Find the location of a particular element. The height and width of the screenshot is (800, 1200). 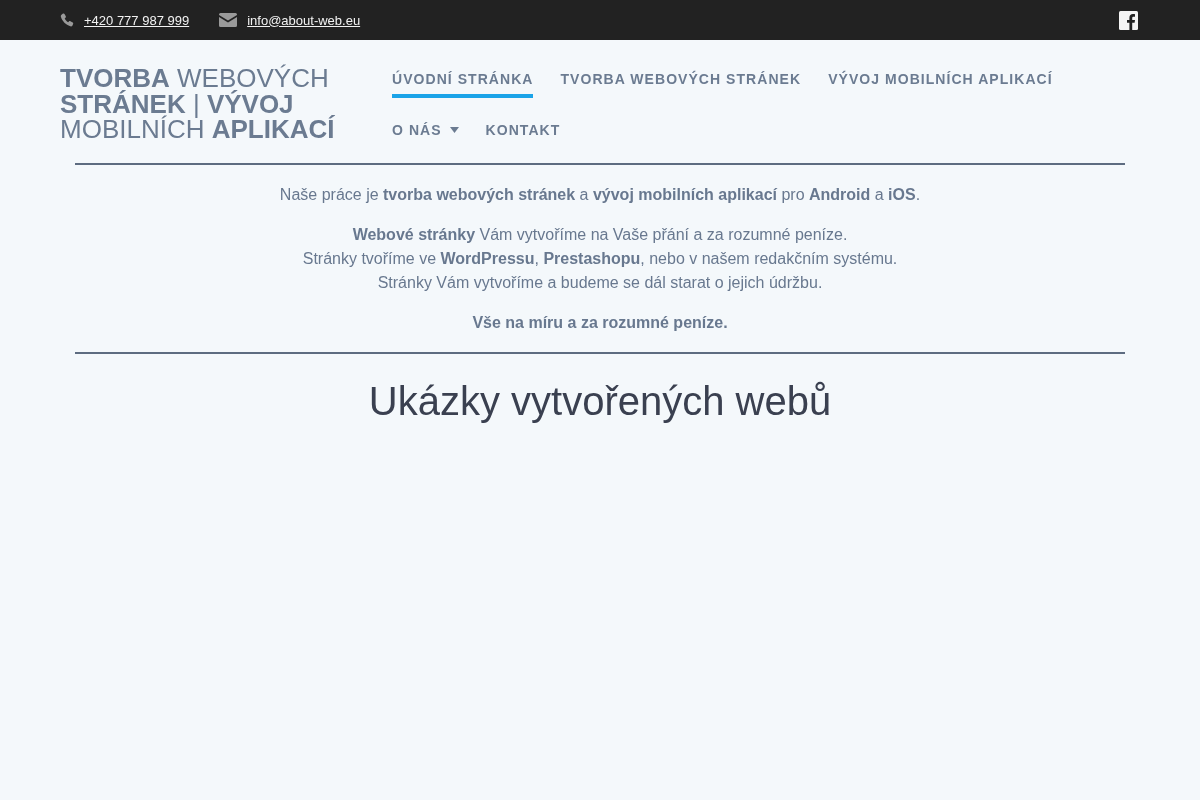

intro-text: Stránky tvoříme ve WordPressu, Prestashopu, nebo v našem redakčním systému. is located at coordinates (600, 259).